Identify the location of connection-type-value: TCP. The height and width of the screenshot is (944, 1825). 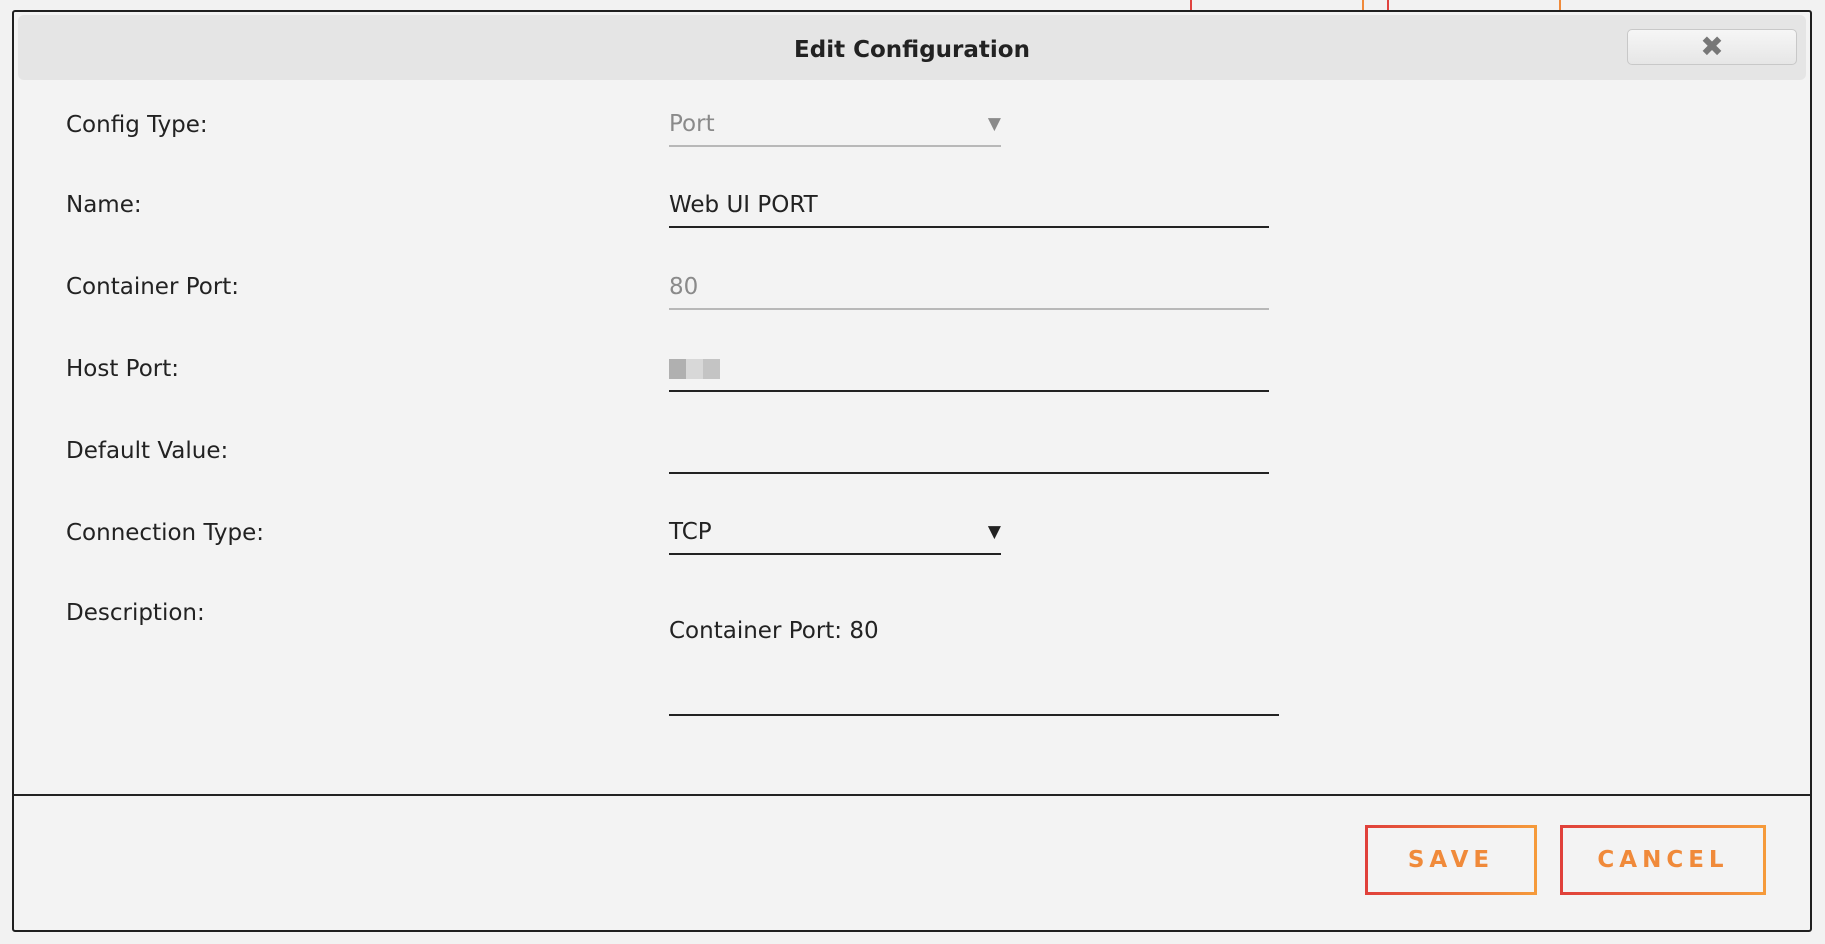
(690, 532).